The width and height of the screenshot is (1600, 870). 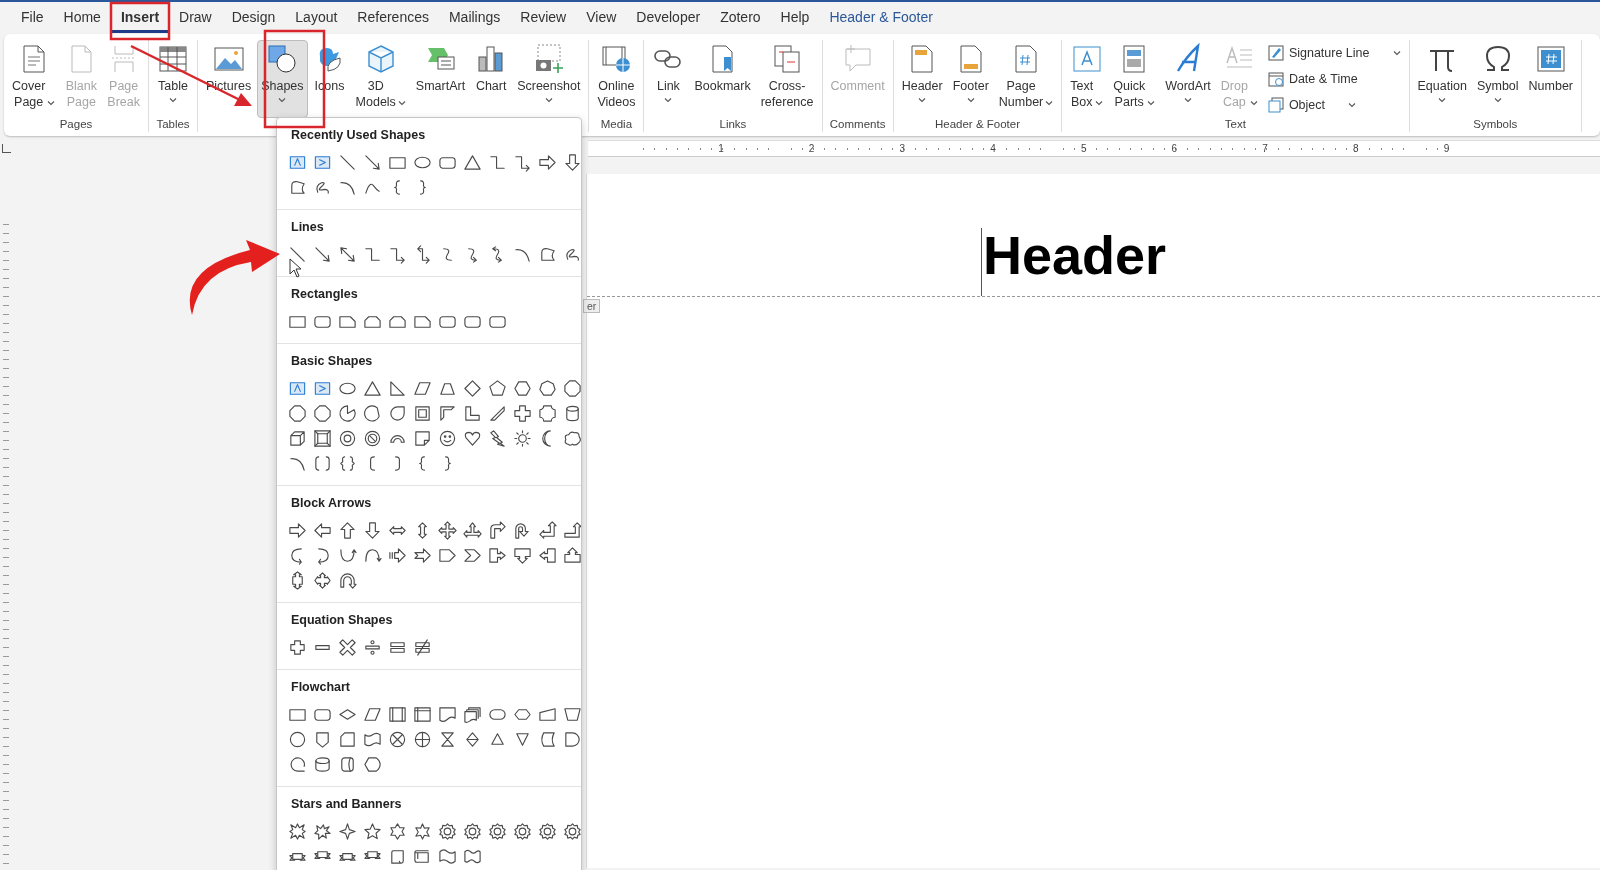 I want to click on group-label: Links, so click(x=733, y=125).